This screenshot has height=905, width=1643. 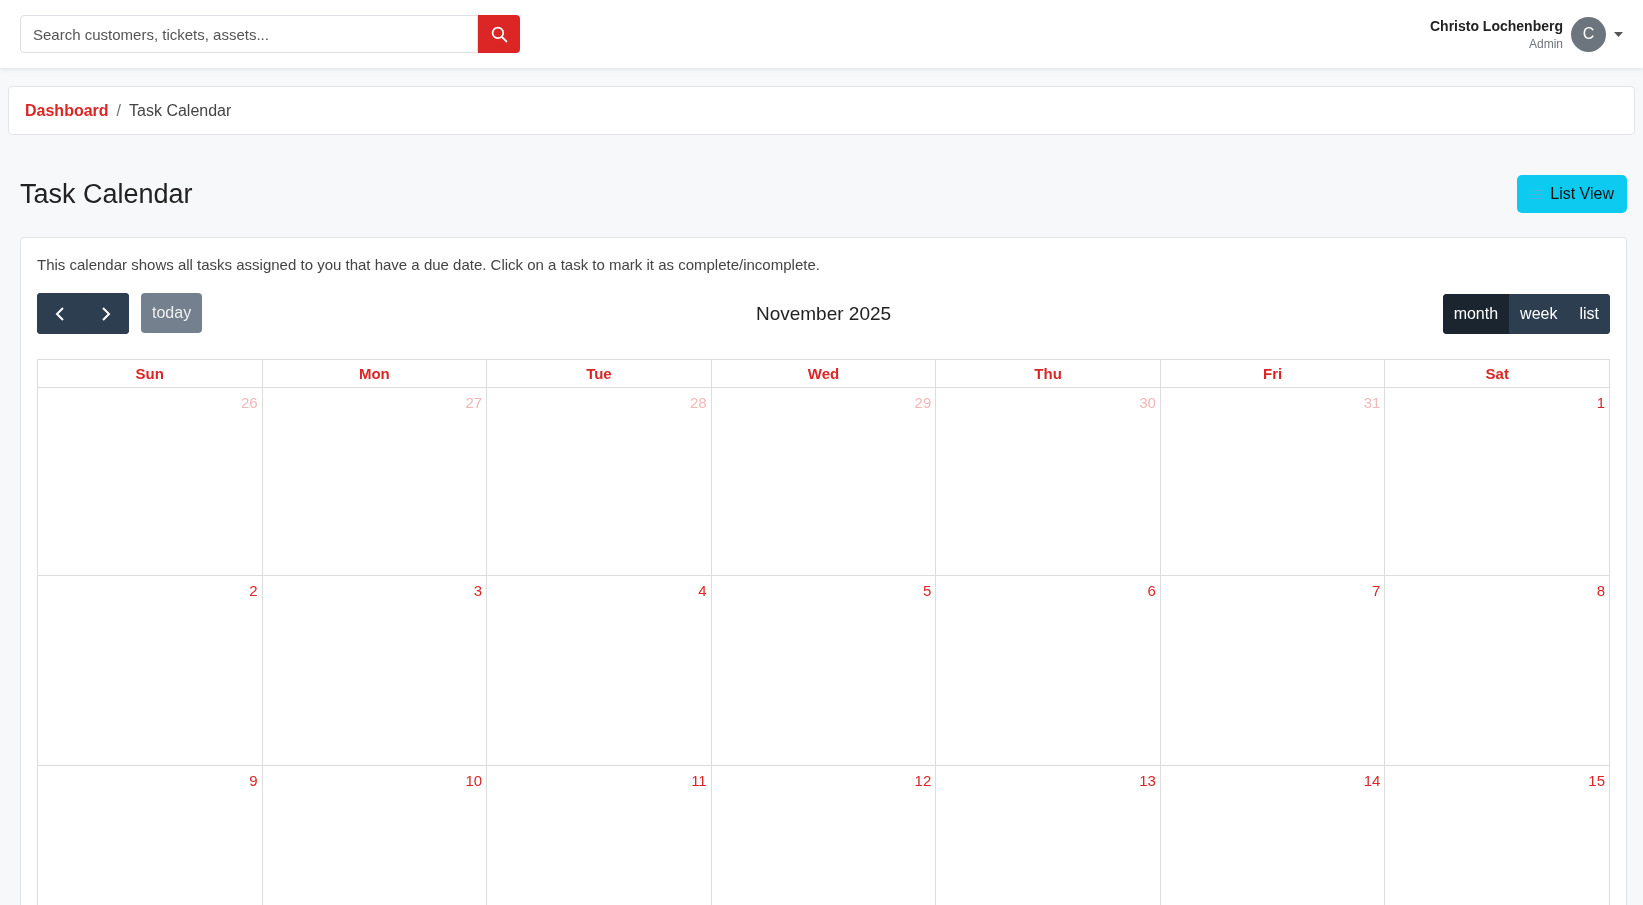 I want to click on day-cell: 1, so click(x=1497, y=482).